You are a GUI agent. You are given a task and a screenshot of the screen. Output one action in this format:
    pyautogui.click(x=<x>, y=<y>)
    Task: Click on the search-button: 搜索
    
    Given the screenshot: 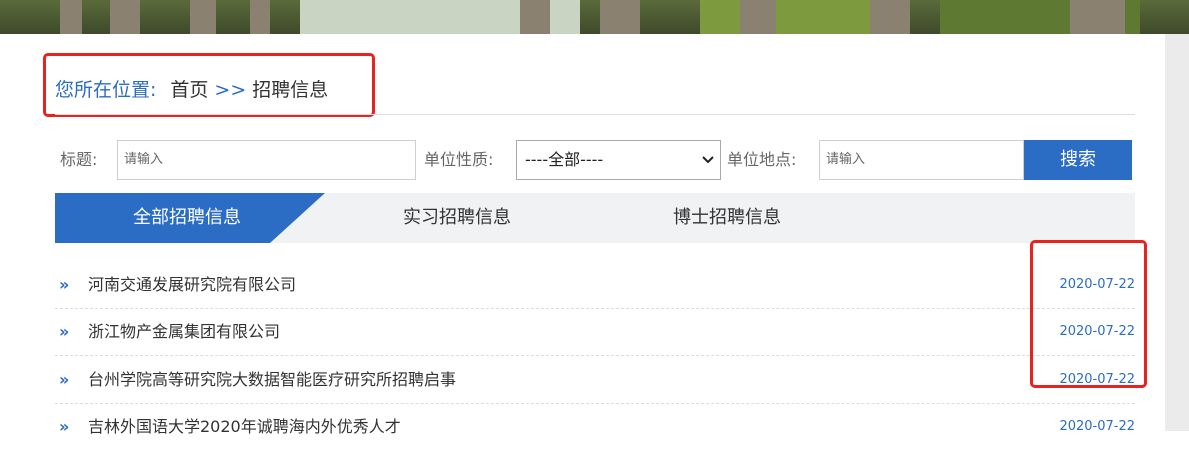 What is the action you would take?
    pyautogui.click(x=1078, y=160)
    